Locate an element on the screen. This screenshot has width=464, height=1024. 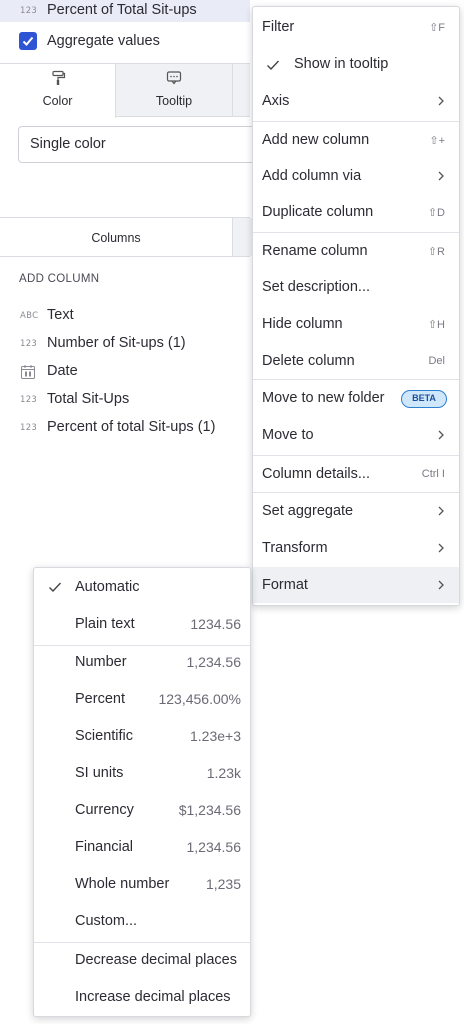
format-option-automatic: Automatic is located at coordinates (142, 587).